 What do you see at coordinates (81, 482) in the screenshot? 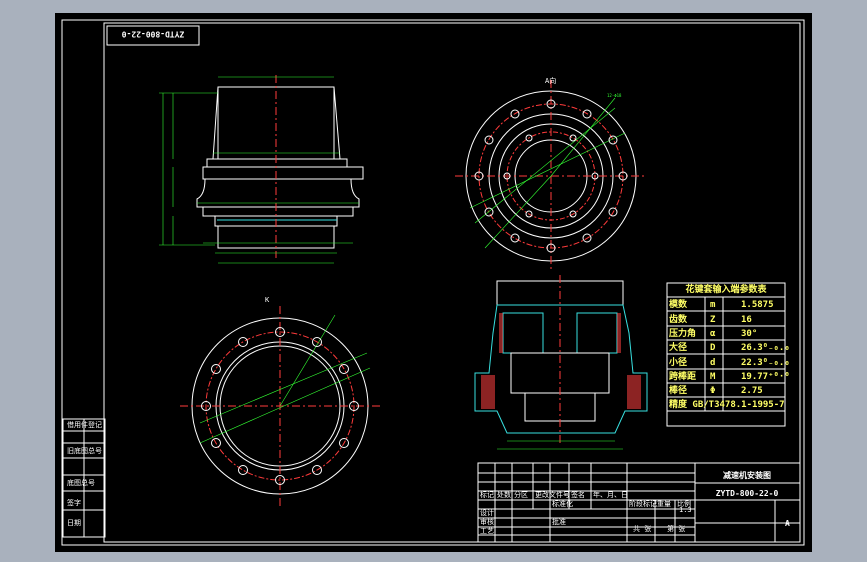
I see `stamp-2: 底图总号` at bounding box center [81, 482].